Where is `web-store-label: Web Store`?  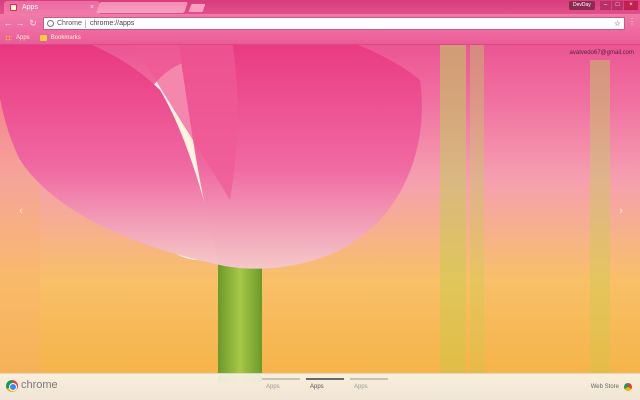 web-store-label: Web Store is located at coordinates (604, 387).